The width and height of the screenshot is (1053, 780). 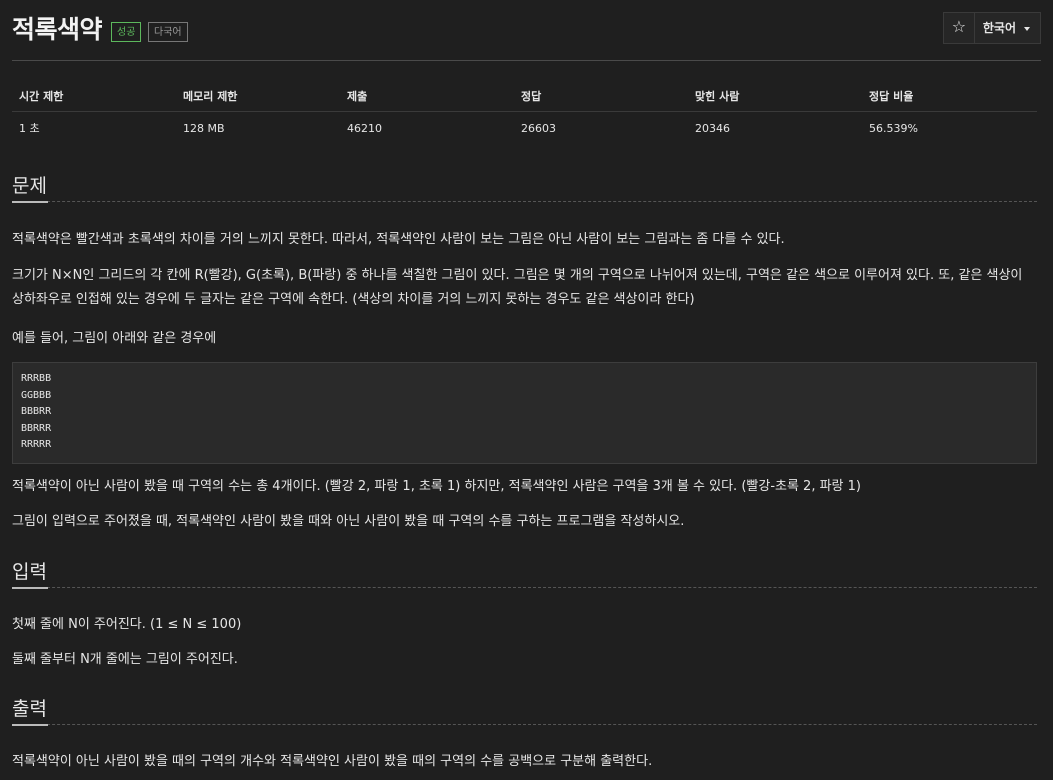 I want to click on stats-memory-limit: 128 MB, so click(x=204, y=128).